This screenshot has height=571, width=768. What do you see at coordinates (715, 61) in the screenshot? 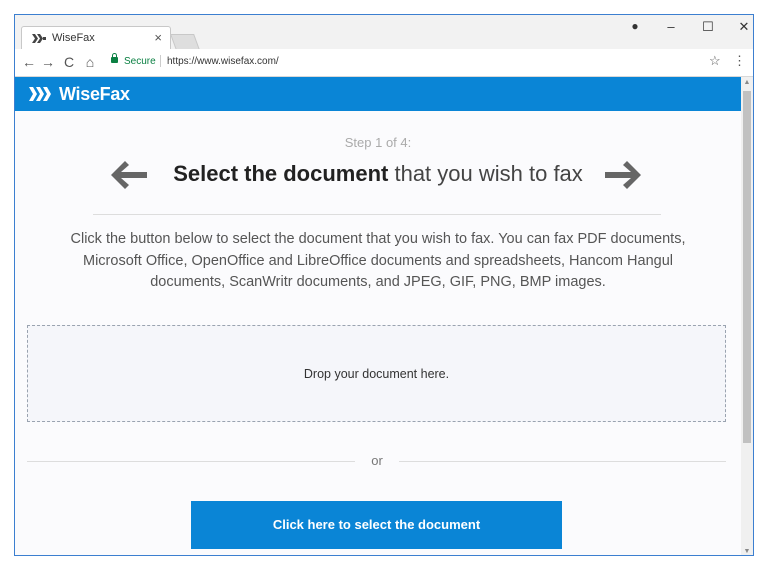
I see `bookmark-star-icon: ☆` at bounding box center [715, 61].